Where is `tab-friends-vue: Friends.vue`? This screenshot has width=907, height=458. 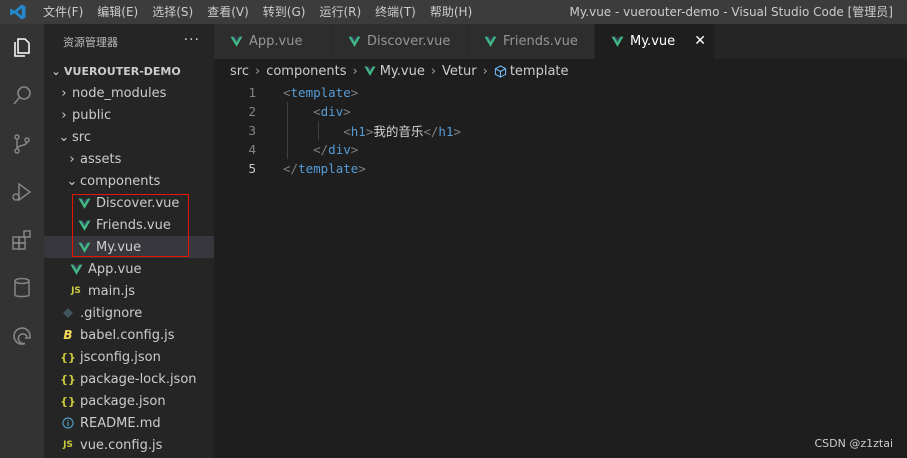
tab-friends-vue: Friends.vue is located at coordinates (531, 41).